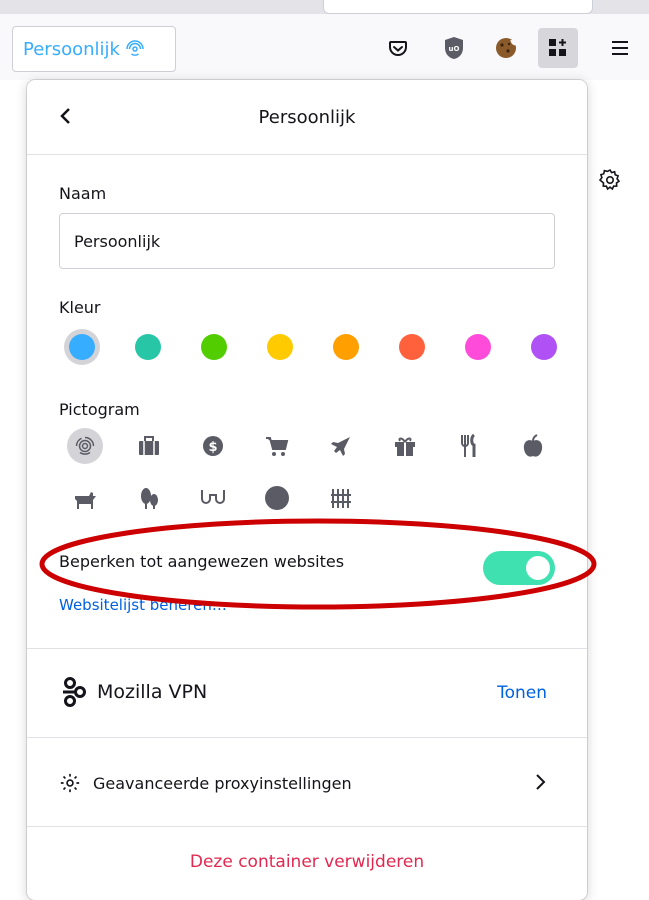  What do you see at coordinates (74, 692) in the screenshot?
I see `mozilla-vpn-icon` at bounding box center [74, 692].